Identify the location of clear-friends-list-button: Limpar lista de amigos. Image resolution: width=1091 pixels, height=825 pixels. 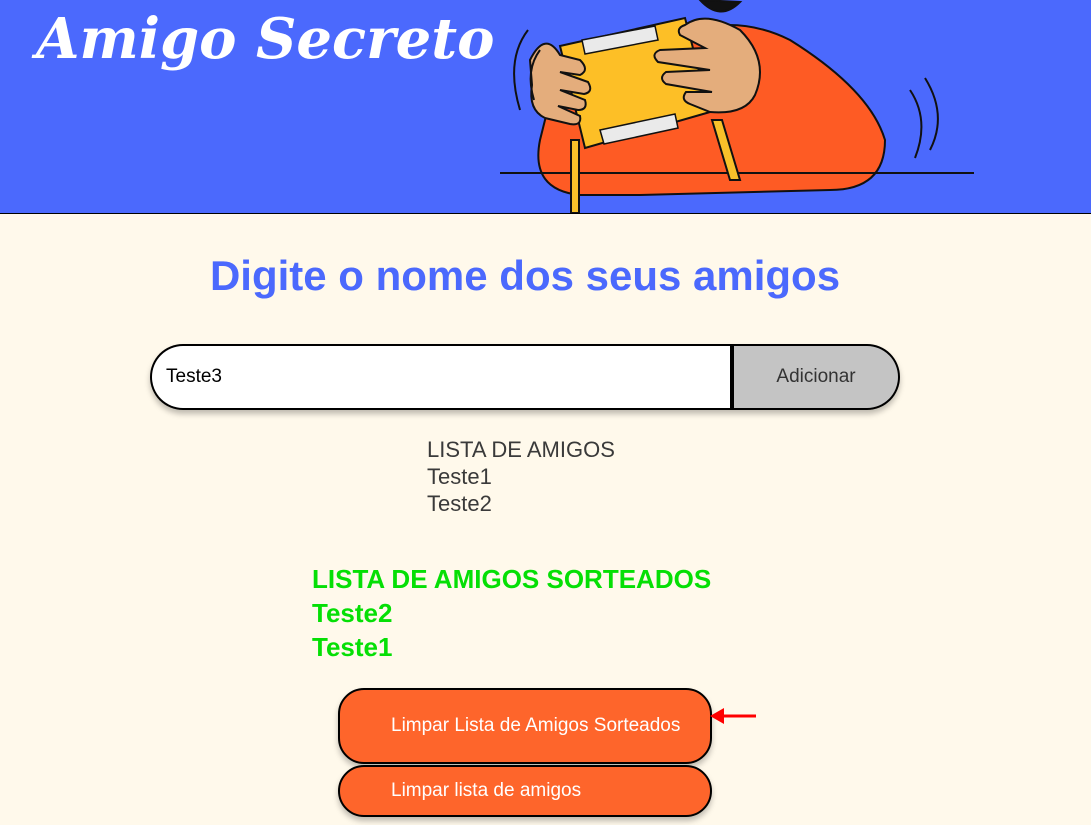
(525, 791).